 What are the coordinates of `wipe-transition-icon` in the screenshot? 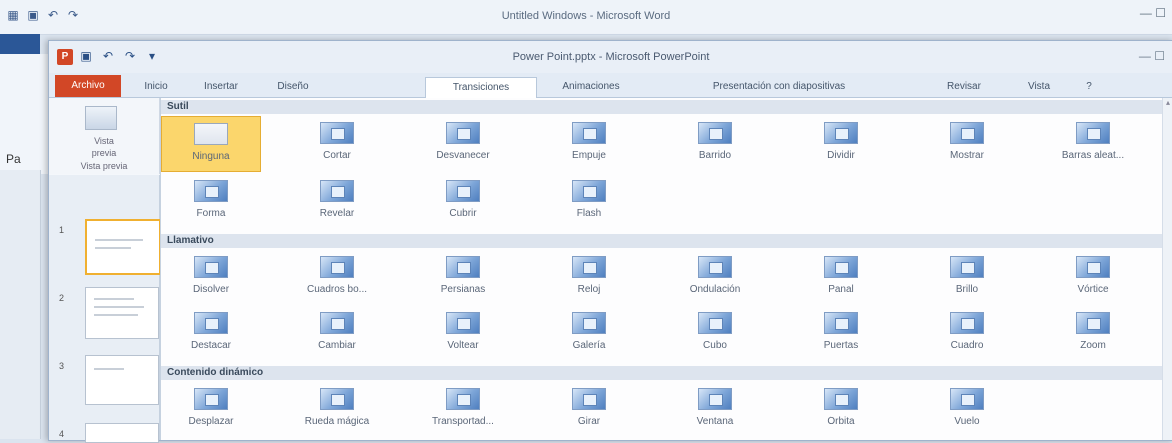 It's located at (715, 133).